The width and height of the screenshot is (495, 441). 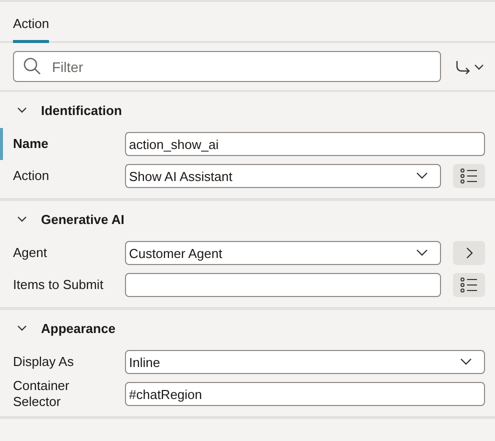 What do you see at coordinates (305, 362) in the screenshot?
I see `select-field: Inline` at bounding box center [305, 362].